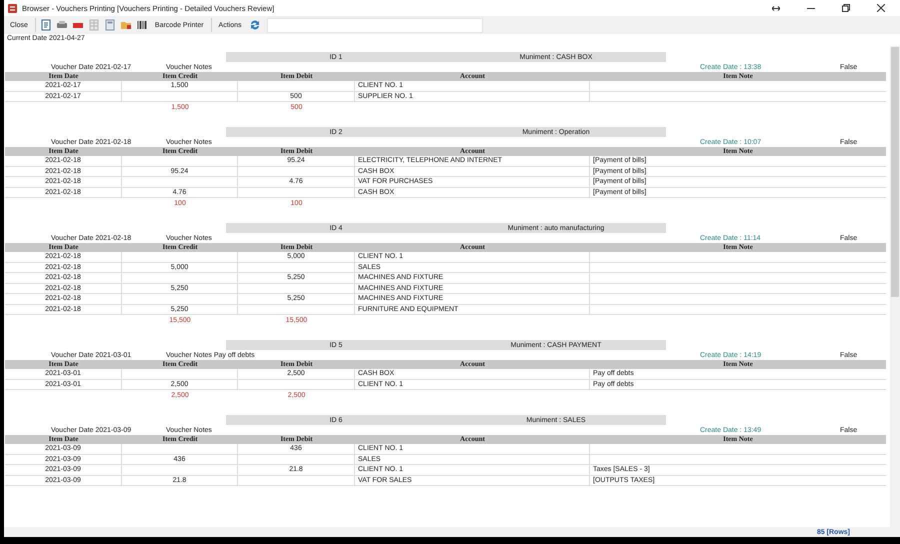 Image resolution: width=900 pixels, height=544 pixels. Describe the element at coordinates (142, 25) in the screenshot. I see `barcode-icon` at that location.